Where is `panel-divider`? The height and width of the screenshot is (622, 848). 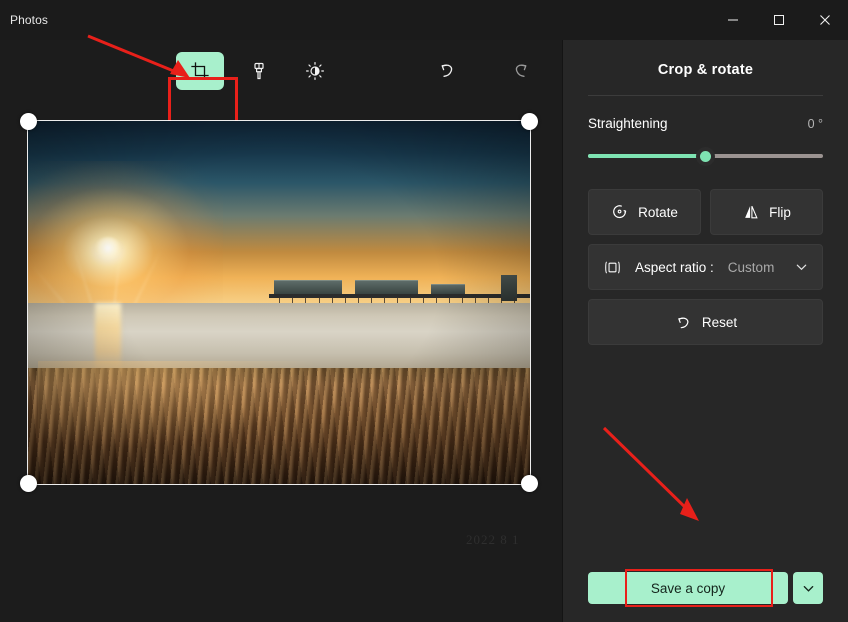 panel-divider is located at coordinates (705, 95).